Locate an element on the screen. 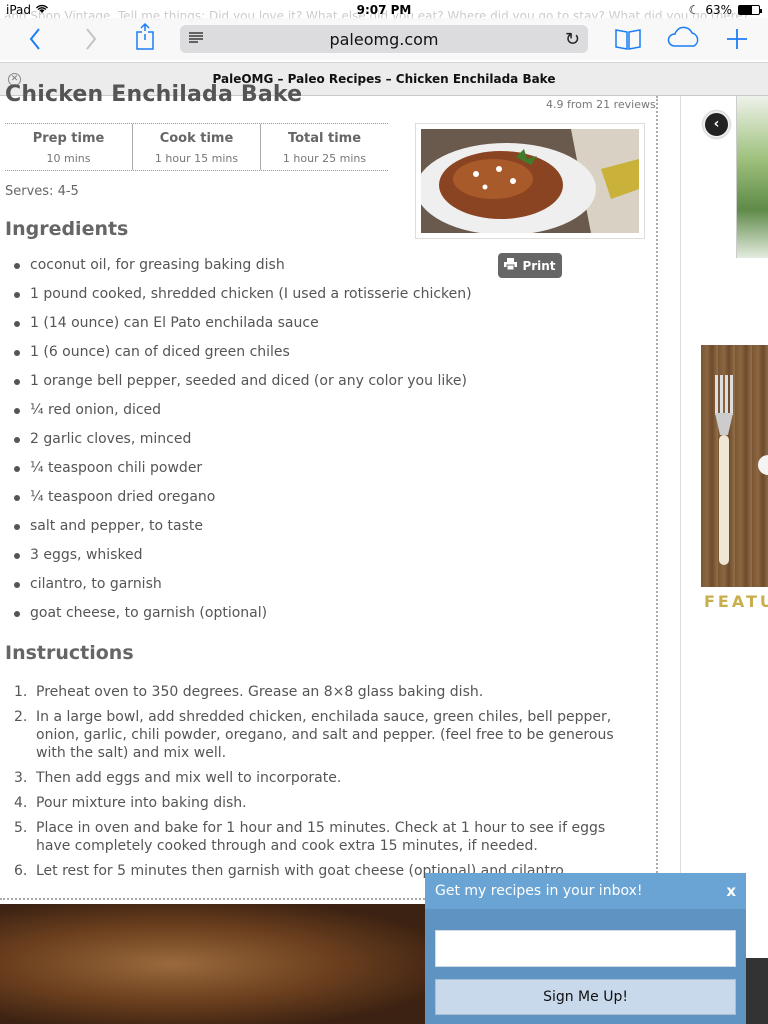 The width and height of the screenshot is (768, 1024). food-photo is located at coordinates (215, 964).